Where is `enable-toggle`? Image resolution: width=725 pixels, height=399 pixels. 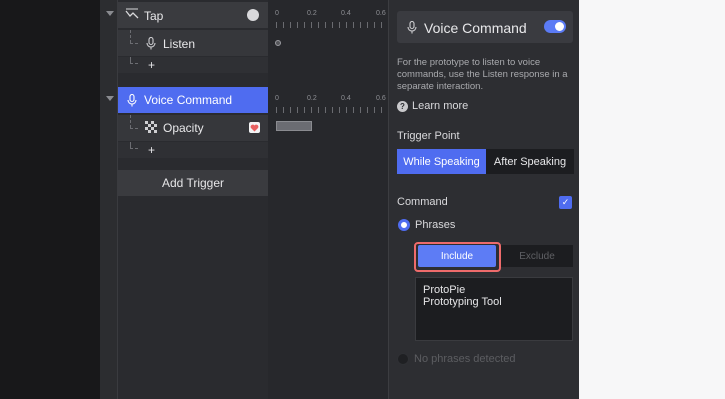 enable-toggle is located at coordinates (555, 26).